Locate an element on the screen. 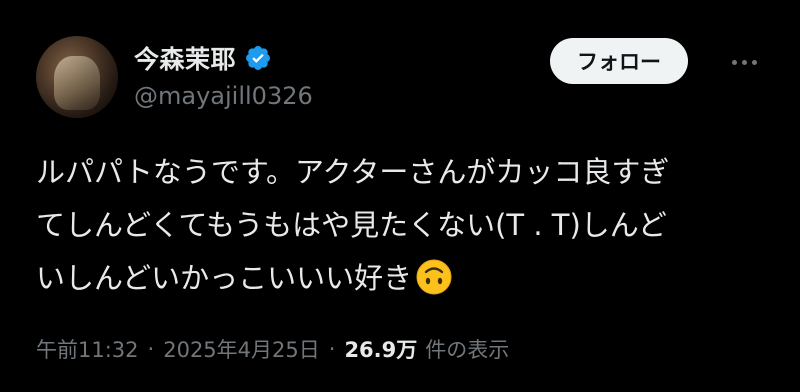  name-row: 今森茉耶 is located at coordinates (203, 58).